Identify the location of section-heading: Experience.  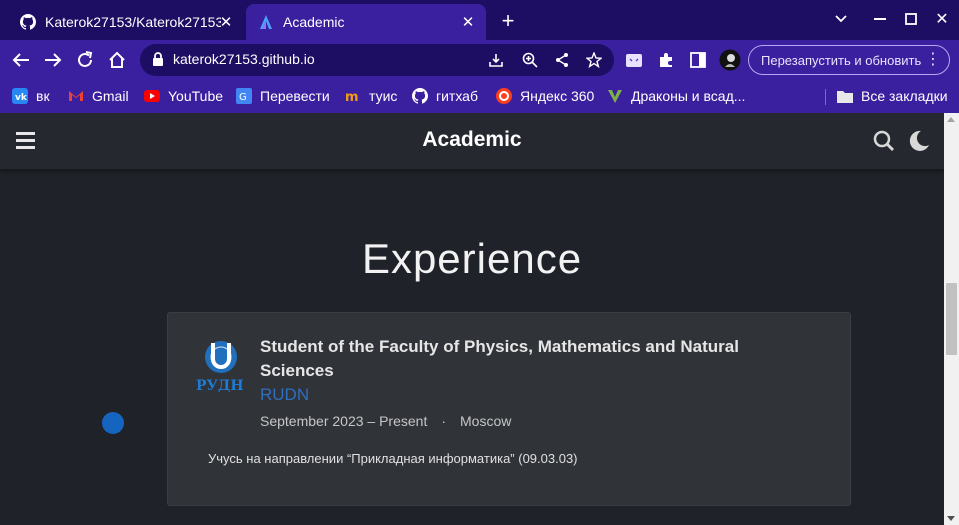
(472, 258).